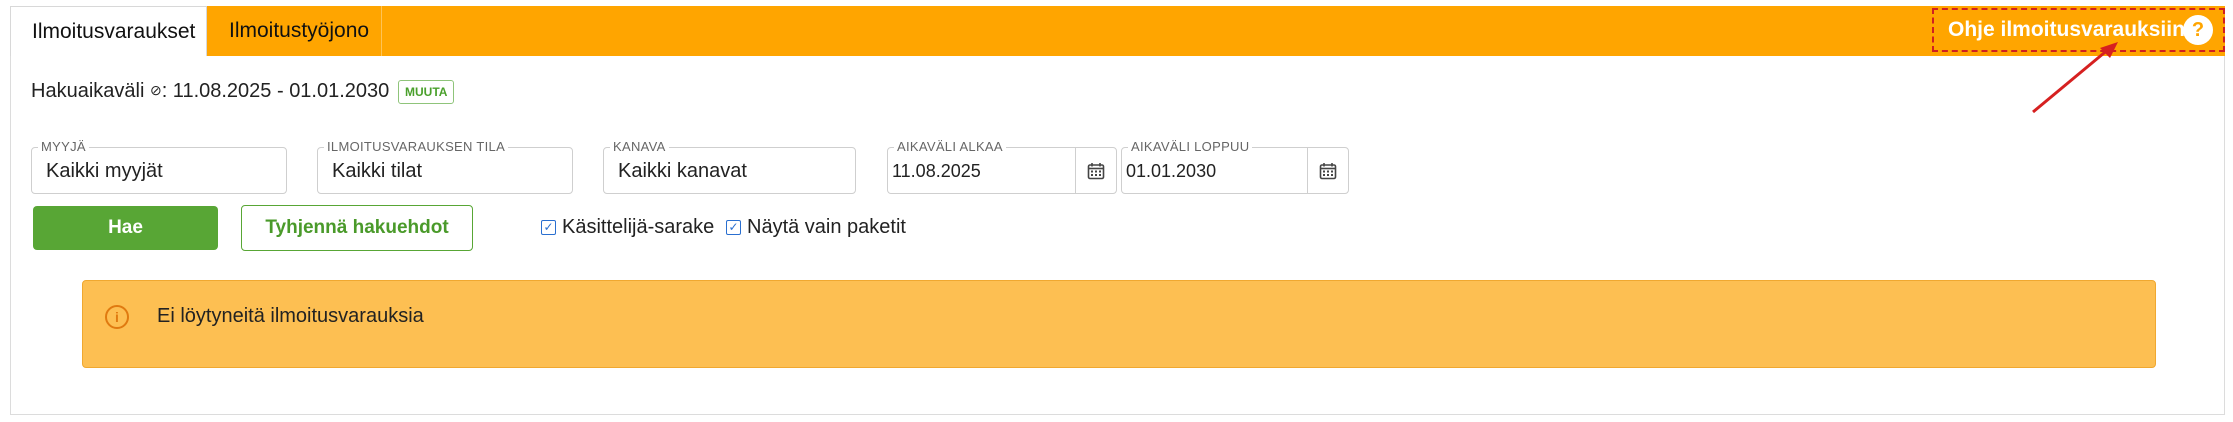  What do you see at coordinates (1235, 166) in the screenshot?
I see `end-date-field: AIKAVÄLI LOPPUU 01.01.2030` at bounding box center [1235, 166].